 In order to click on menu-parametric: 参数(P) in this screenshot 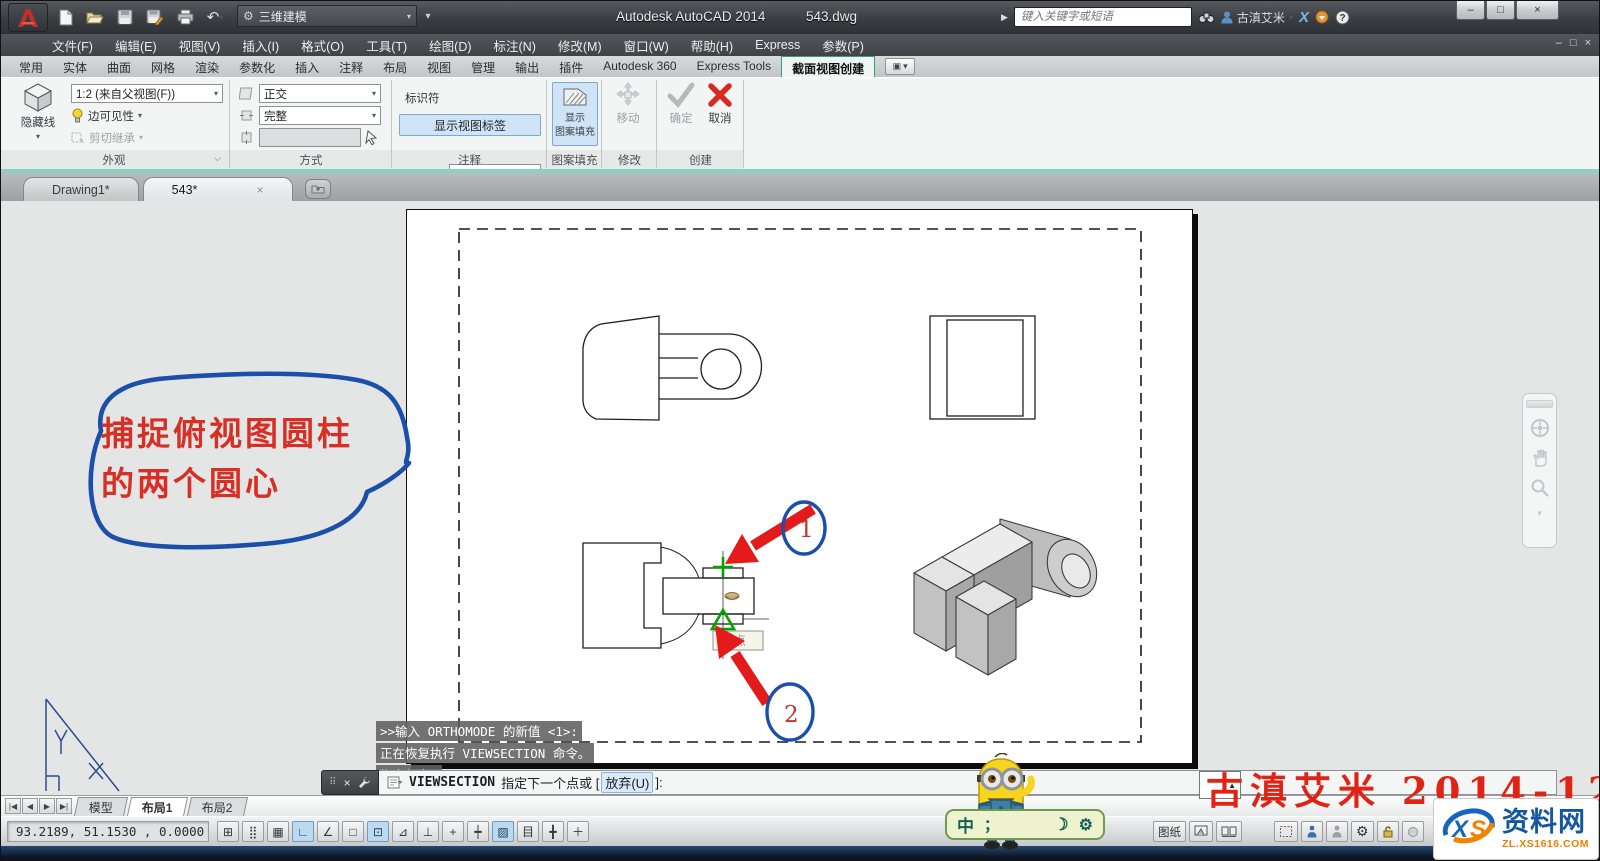, I will do `click(843, 45)`.